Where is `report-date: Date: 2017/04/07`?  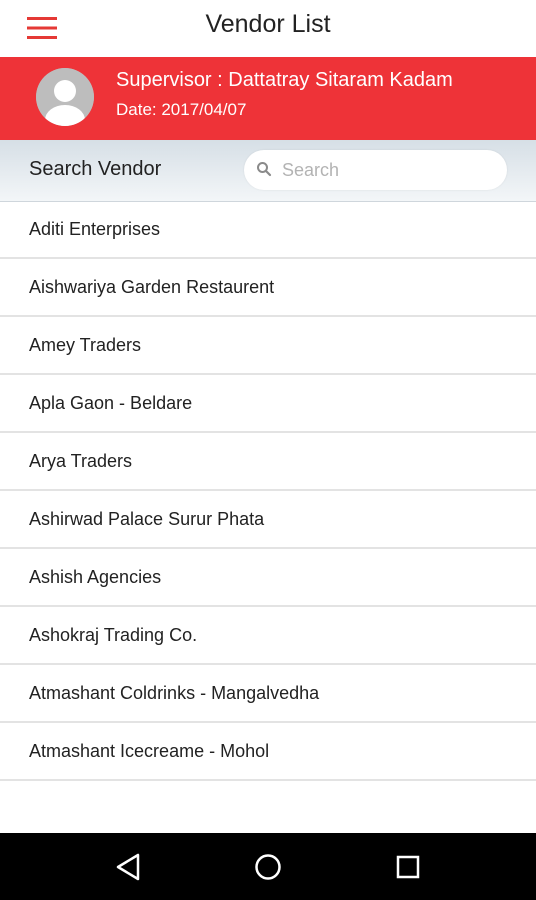 report-date: Date: 2017/04/07 is located at coordinates (181, 109).